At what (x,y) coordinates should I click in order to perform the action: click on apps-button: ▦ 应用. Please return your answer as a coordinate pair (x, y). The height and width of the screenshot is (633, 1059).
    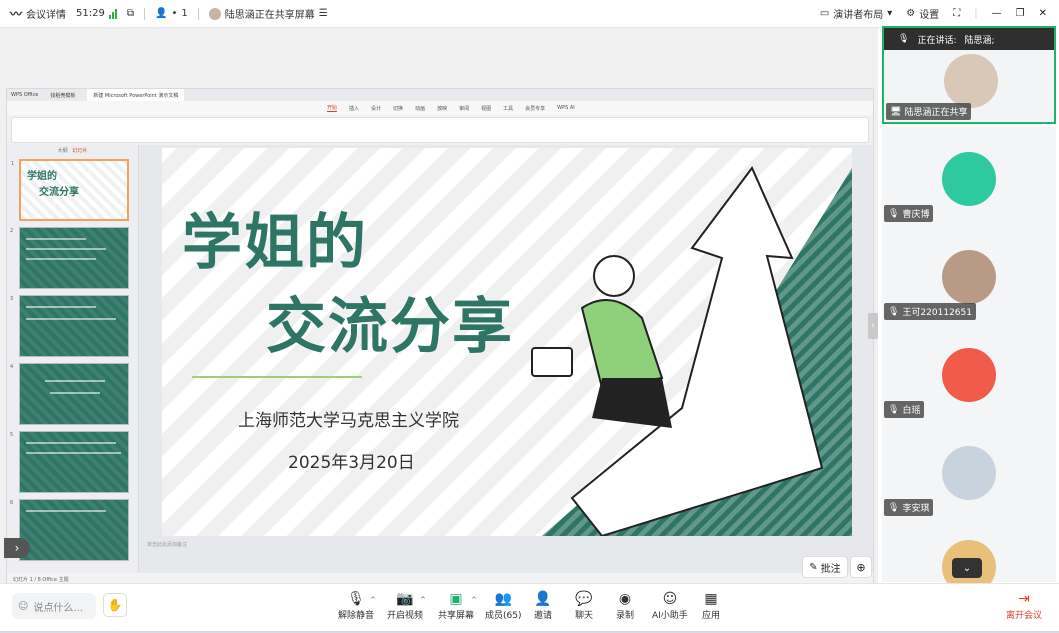
    Looking at the image, I should click on (711, 605).